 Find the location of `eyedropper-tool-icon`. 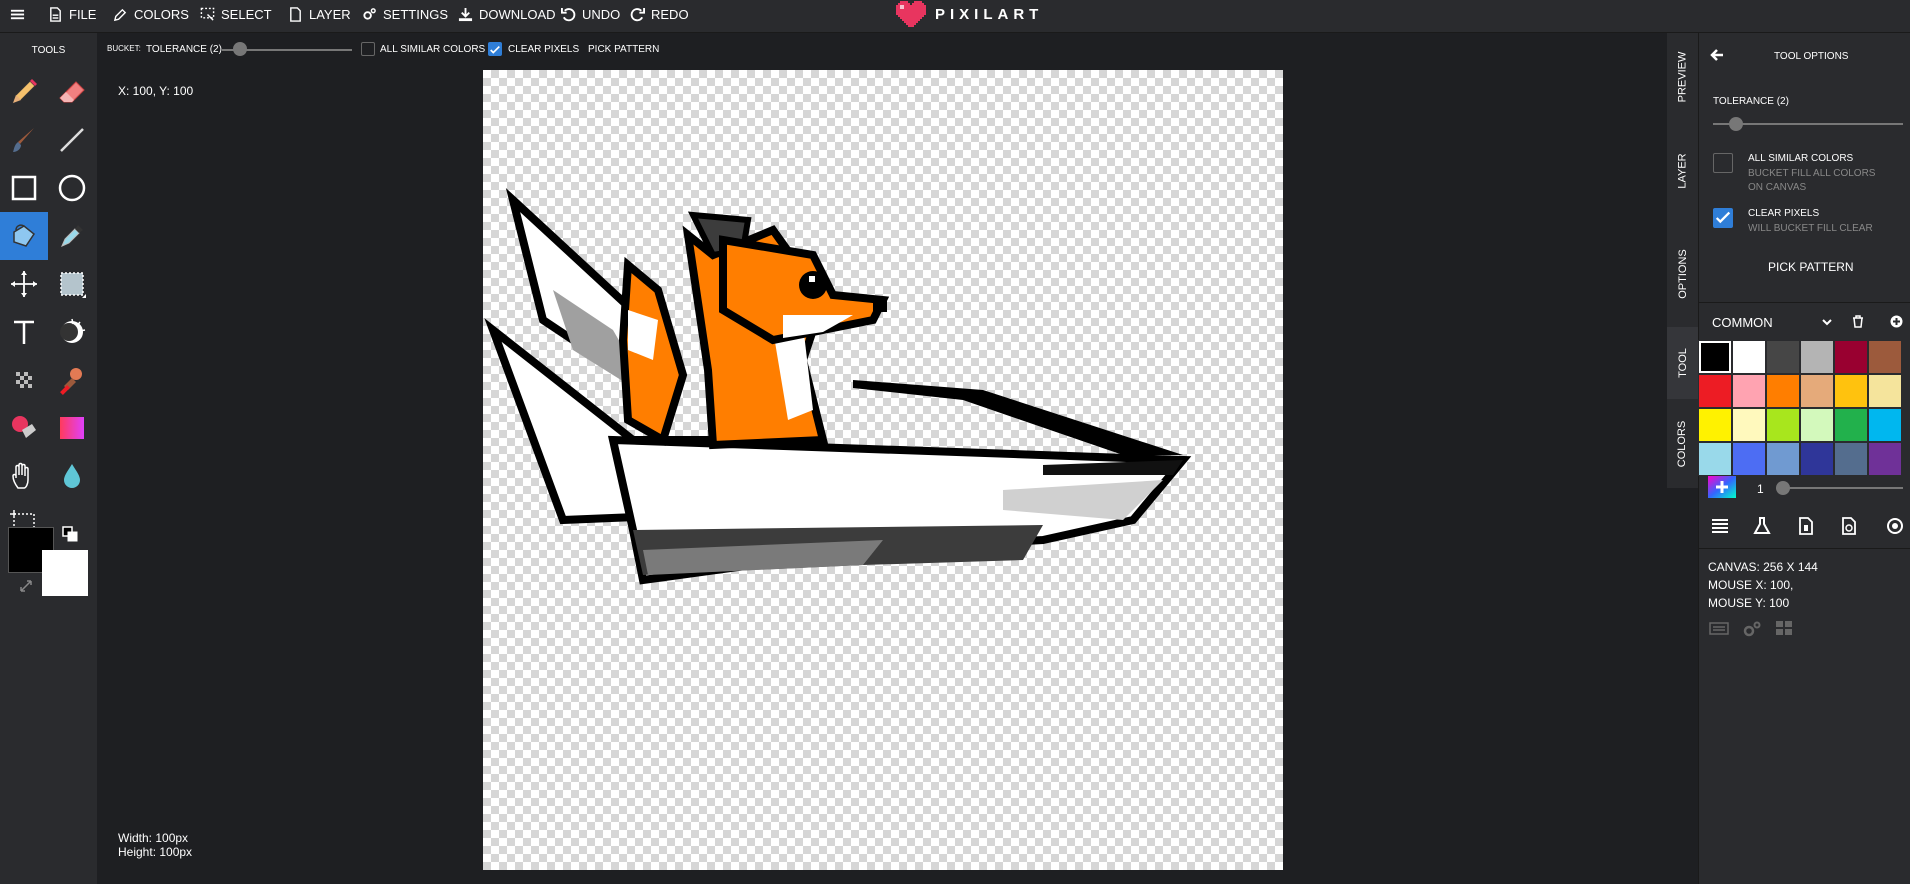

eyedropper-tool-icon is located at coordinates (72, 236).